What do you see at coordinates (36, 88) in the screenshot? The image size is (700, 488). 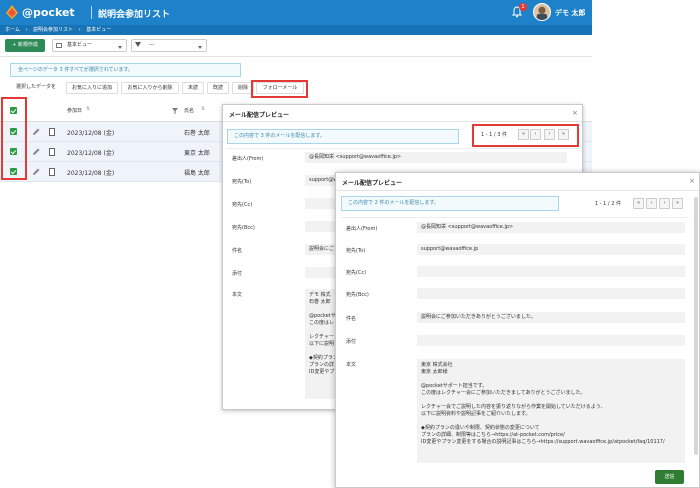 I see `selection-label: 選択したデータを` at bounding box center [36, 88].